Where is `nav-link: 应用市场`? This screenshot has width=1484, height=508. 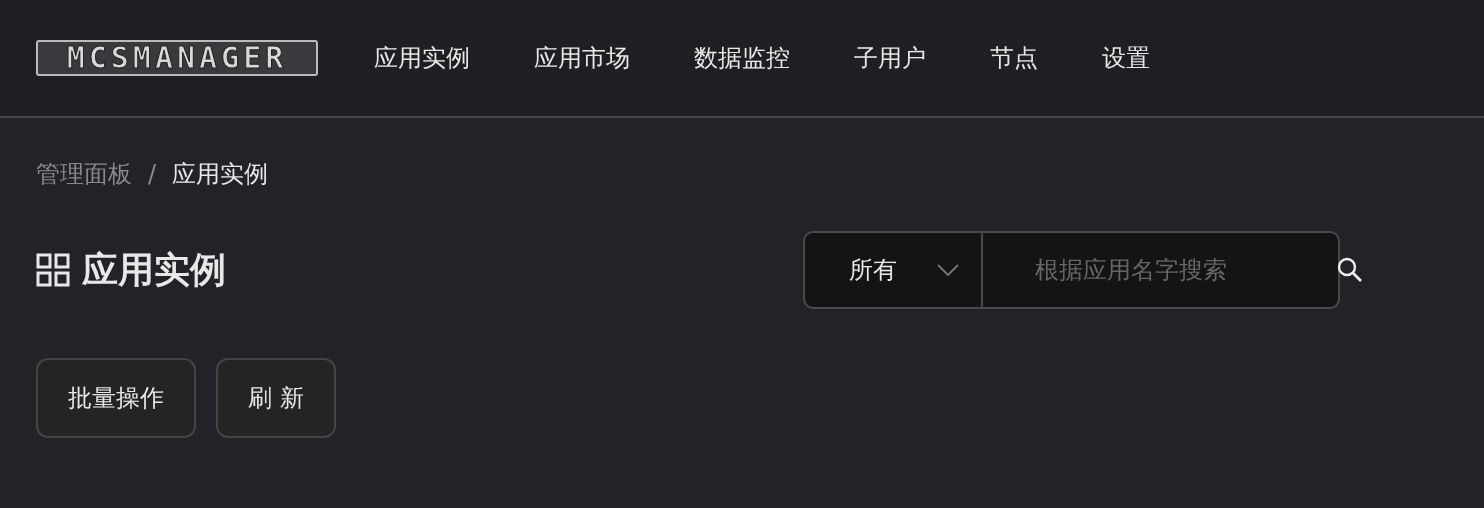
nav-link: 应用市场 is located at coordinates (582, 58).